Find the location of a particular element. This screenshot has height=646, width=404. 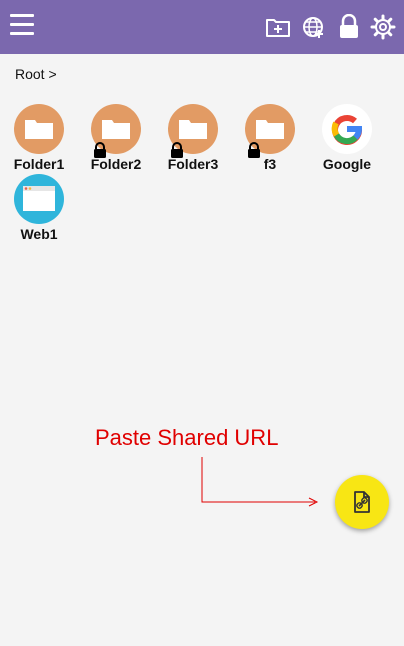

folder-item: f3 is located at coordinates (270, 138).